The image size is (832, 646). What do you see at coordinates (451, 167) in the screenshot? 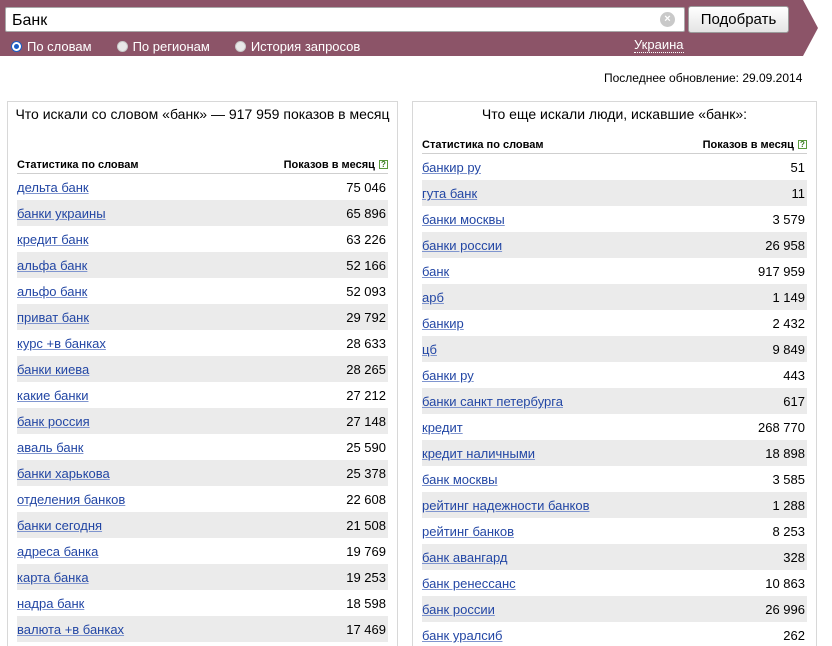
I see `keyword-link: банкир ру` at bounding box center [451, 167].